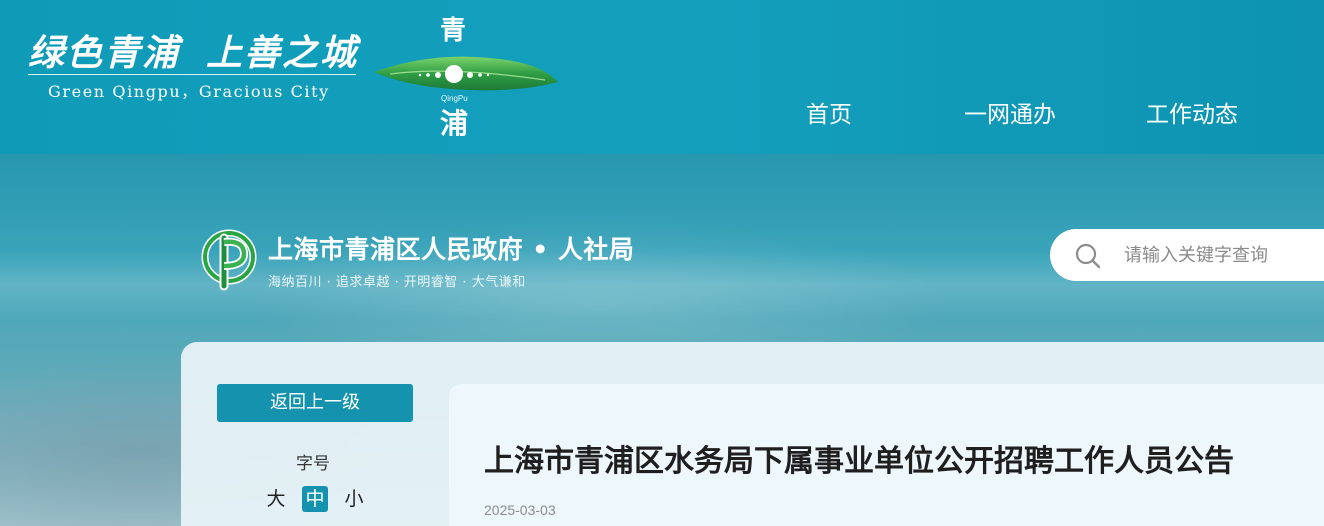  I want to click on search-icon, so click(1088, 256).